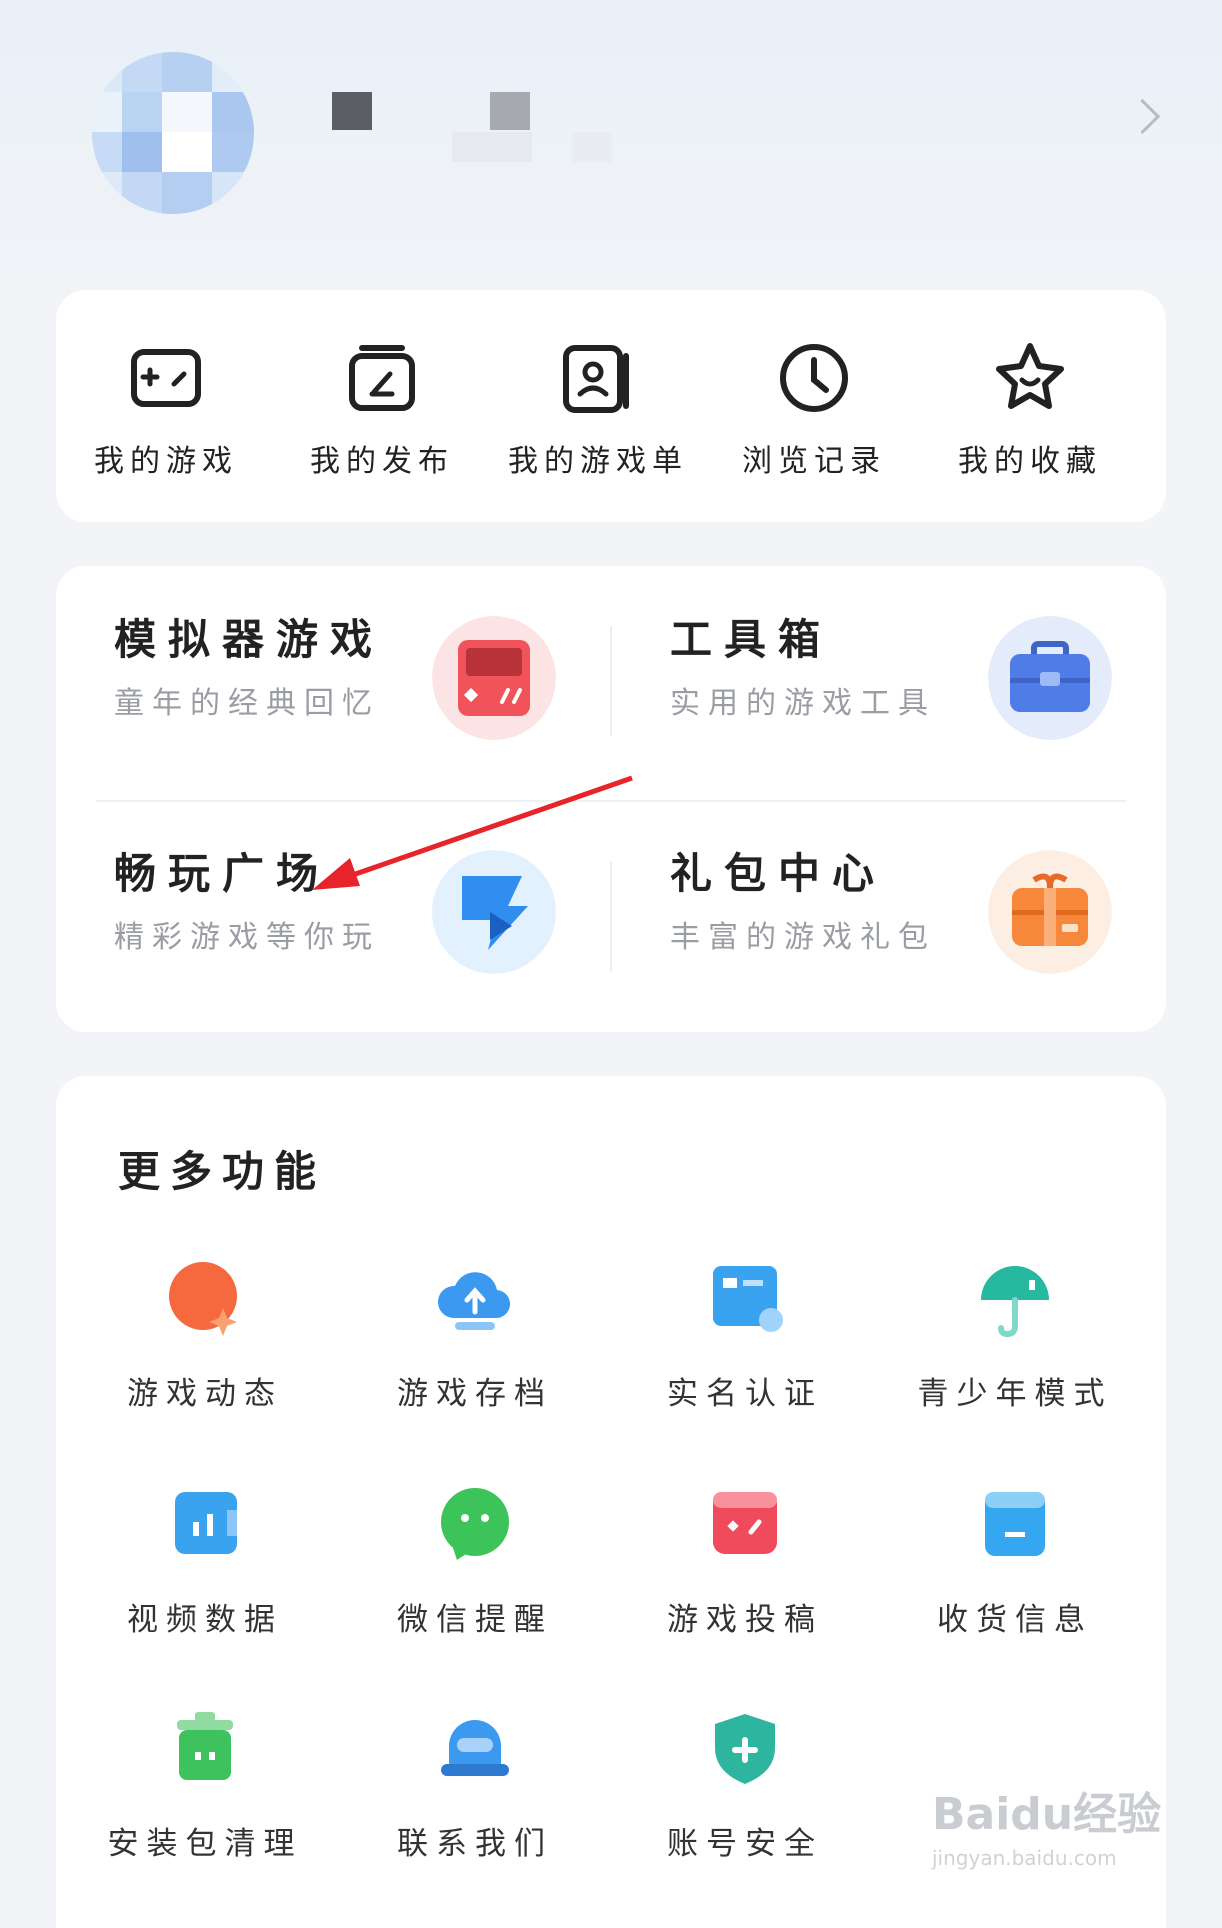  I want to click on feature-play-square: 畅玩广场 精彩游戏等你玩, so click(306, 887).